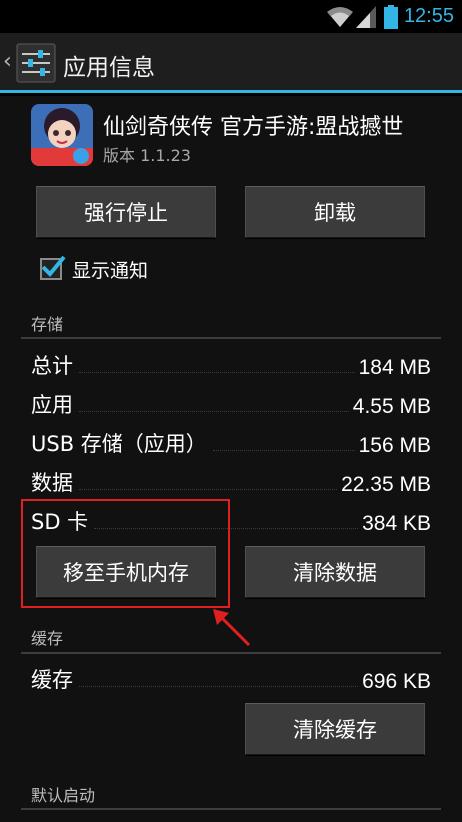 The height and width of the screenshot is (822, 462). I want to click on checkmark-icon, so click(53, 266).